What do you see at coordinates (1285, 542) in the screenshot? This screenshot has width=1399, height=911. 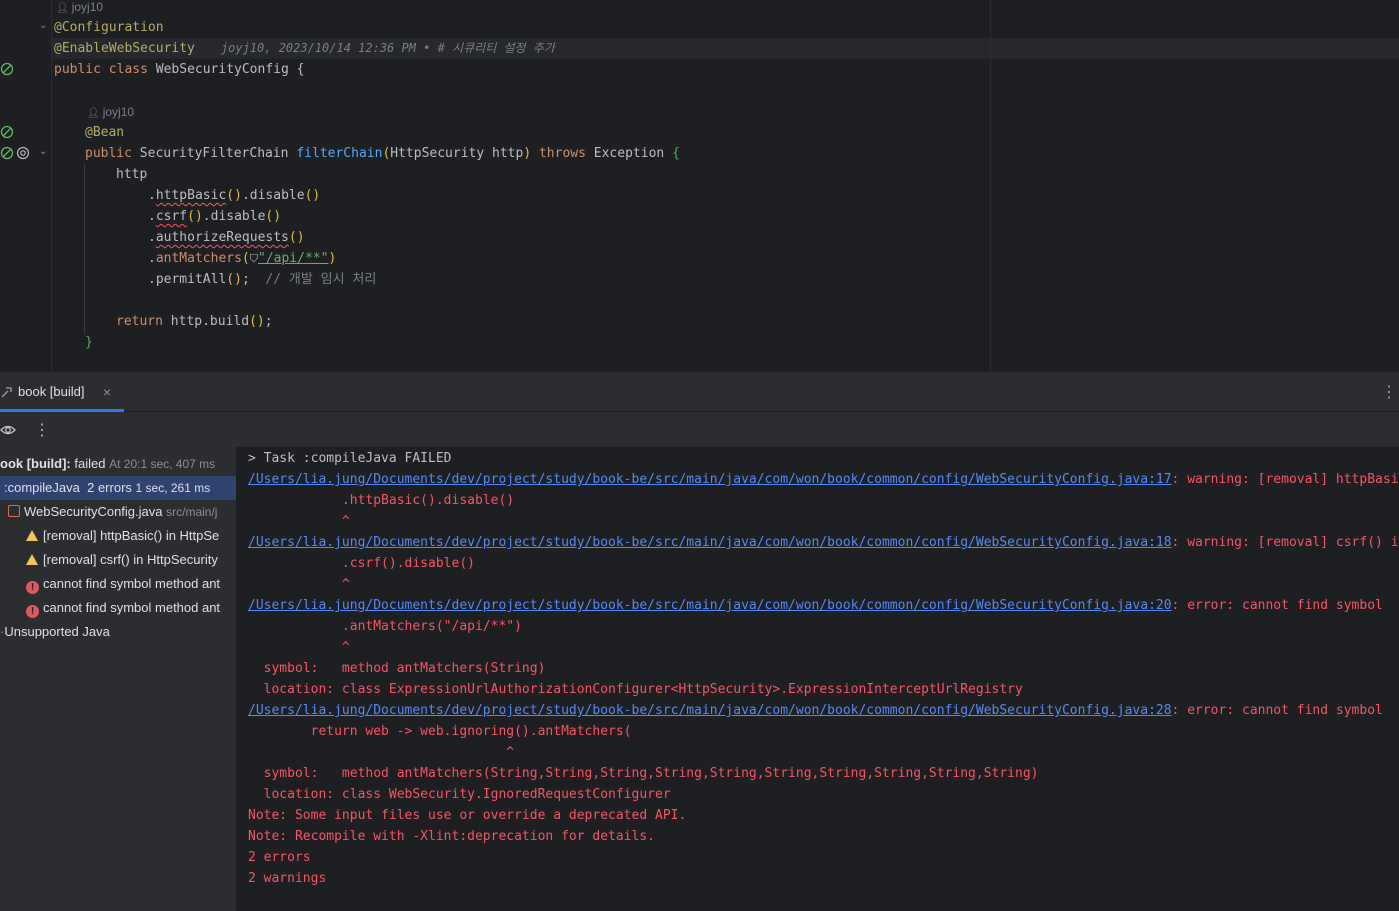 I see `console-message: : warning: [removal] csrf() i` at bounding box center [1285, 542].